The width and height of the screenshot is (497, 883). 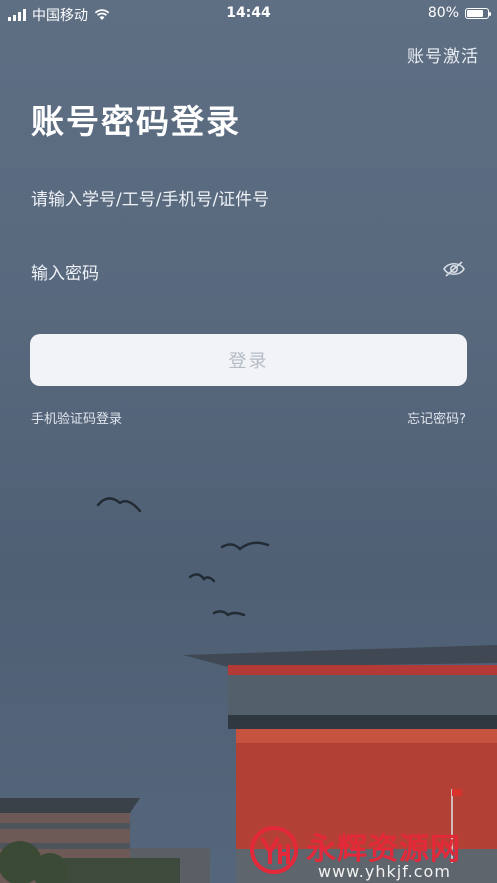 I want to click on watermark-text: 永辉资源网, so click(x=383, y=849).